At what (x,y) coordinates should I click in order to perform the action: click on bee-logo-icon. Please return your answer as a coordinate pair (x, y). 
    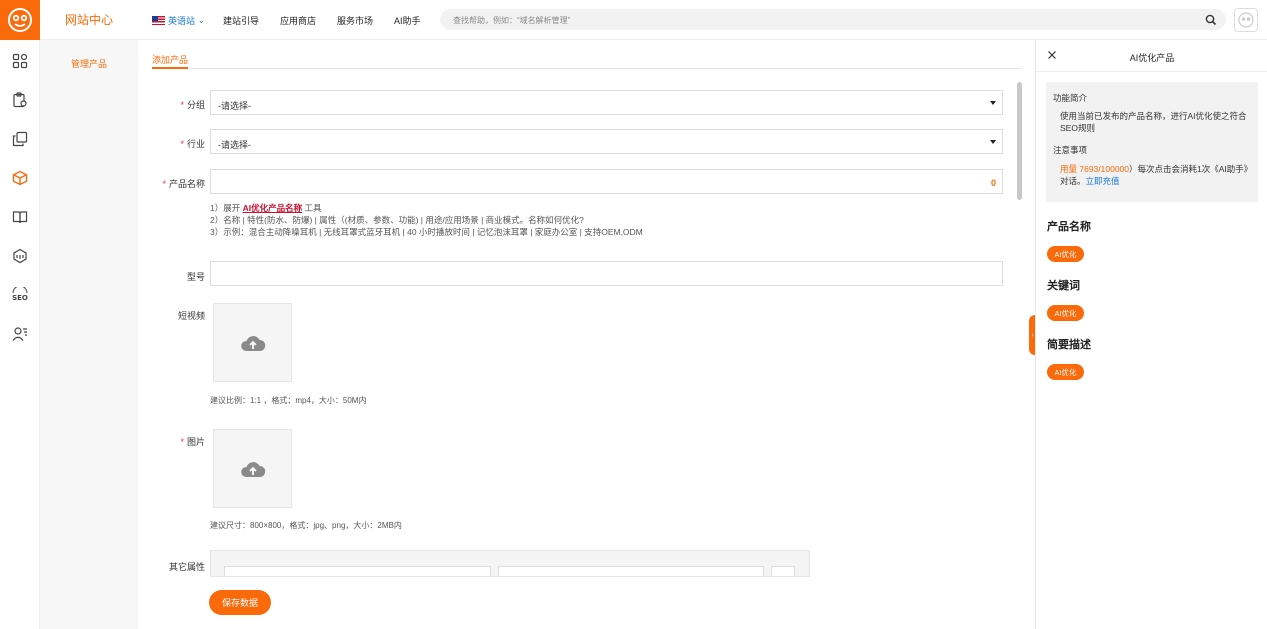
    Looking at the image, I should click on (20, 20).